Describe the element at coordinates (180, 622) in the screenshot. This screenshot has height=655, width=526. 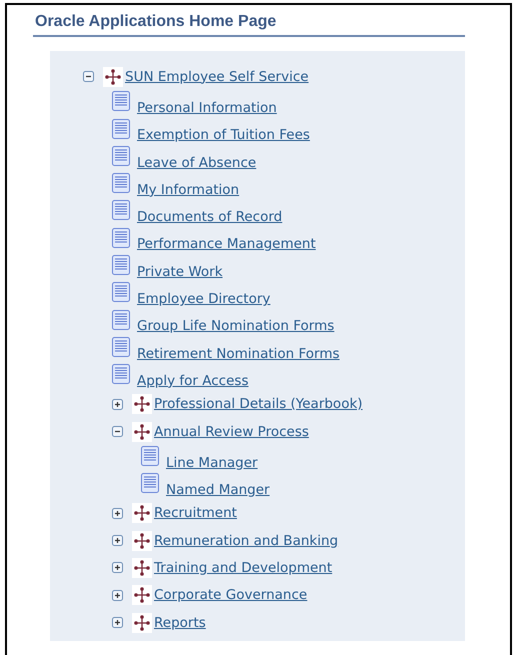
I see `tree-link: Reports` at that location.